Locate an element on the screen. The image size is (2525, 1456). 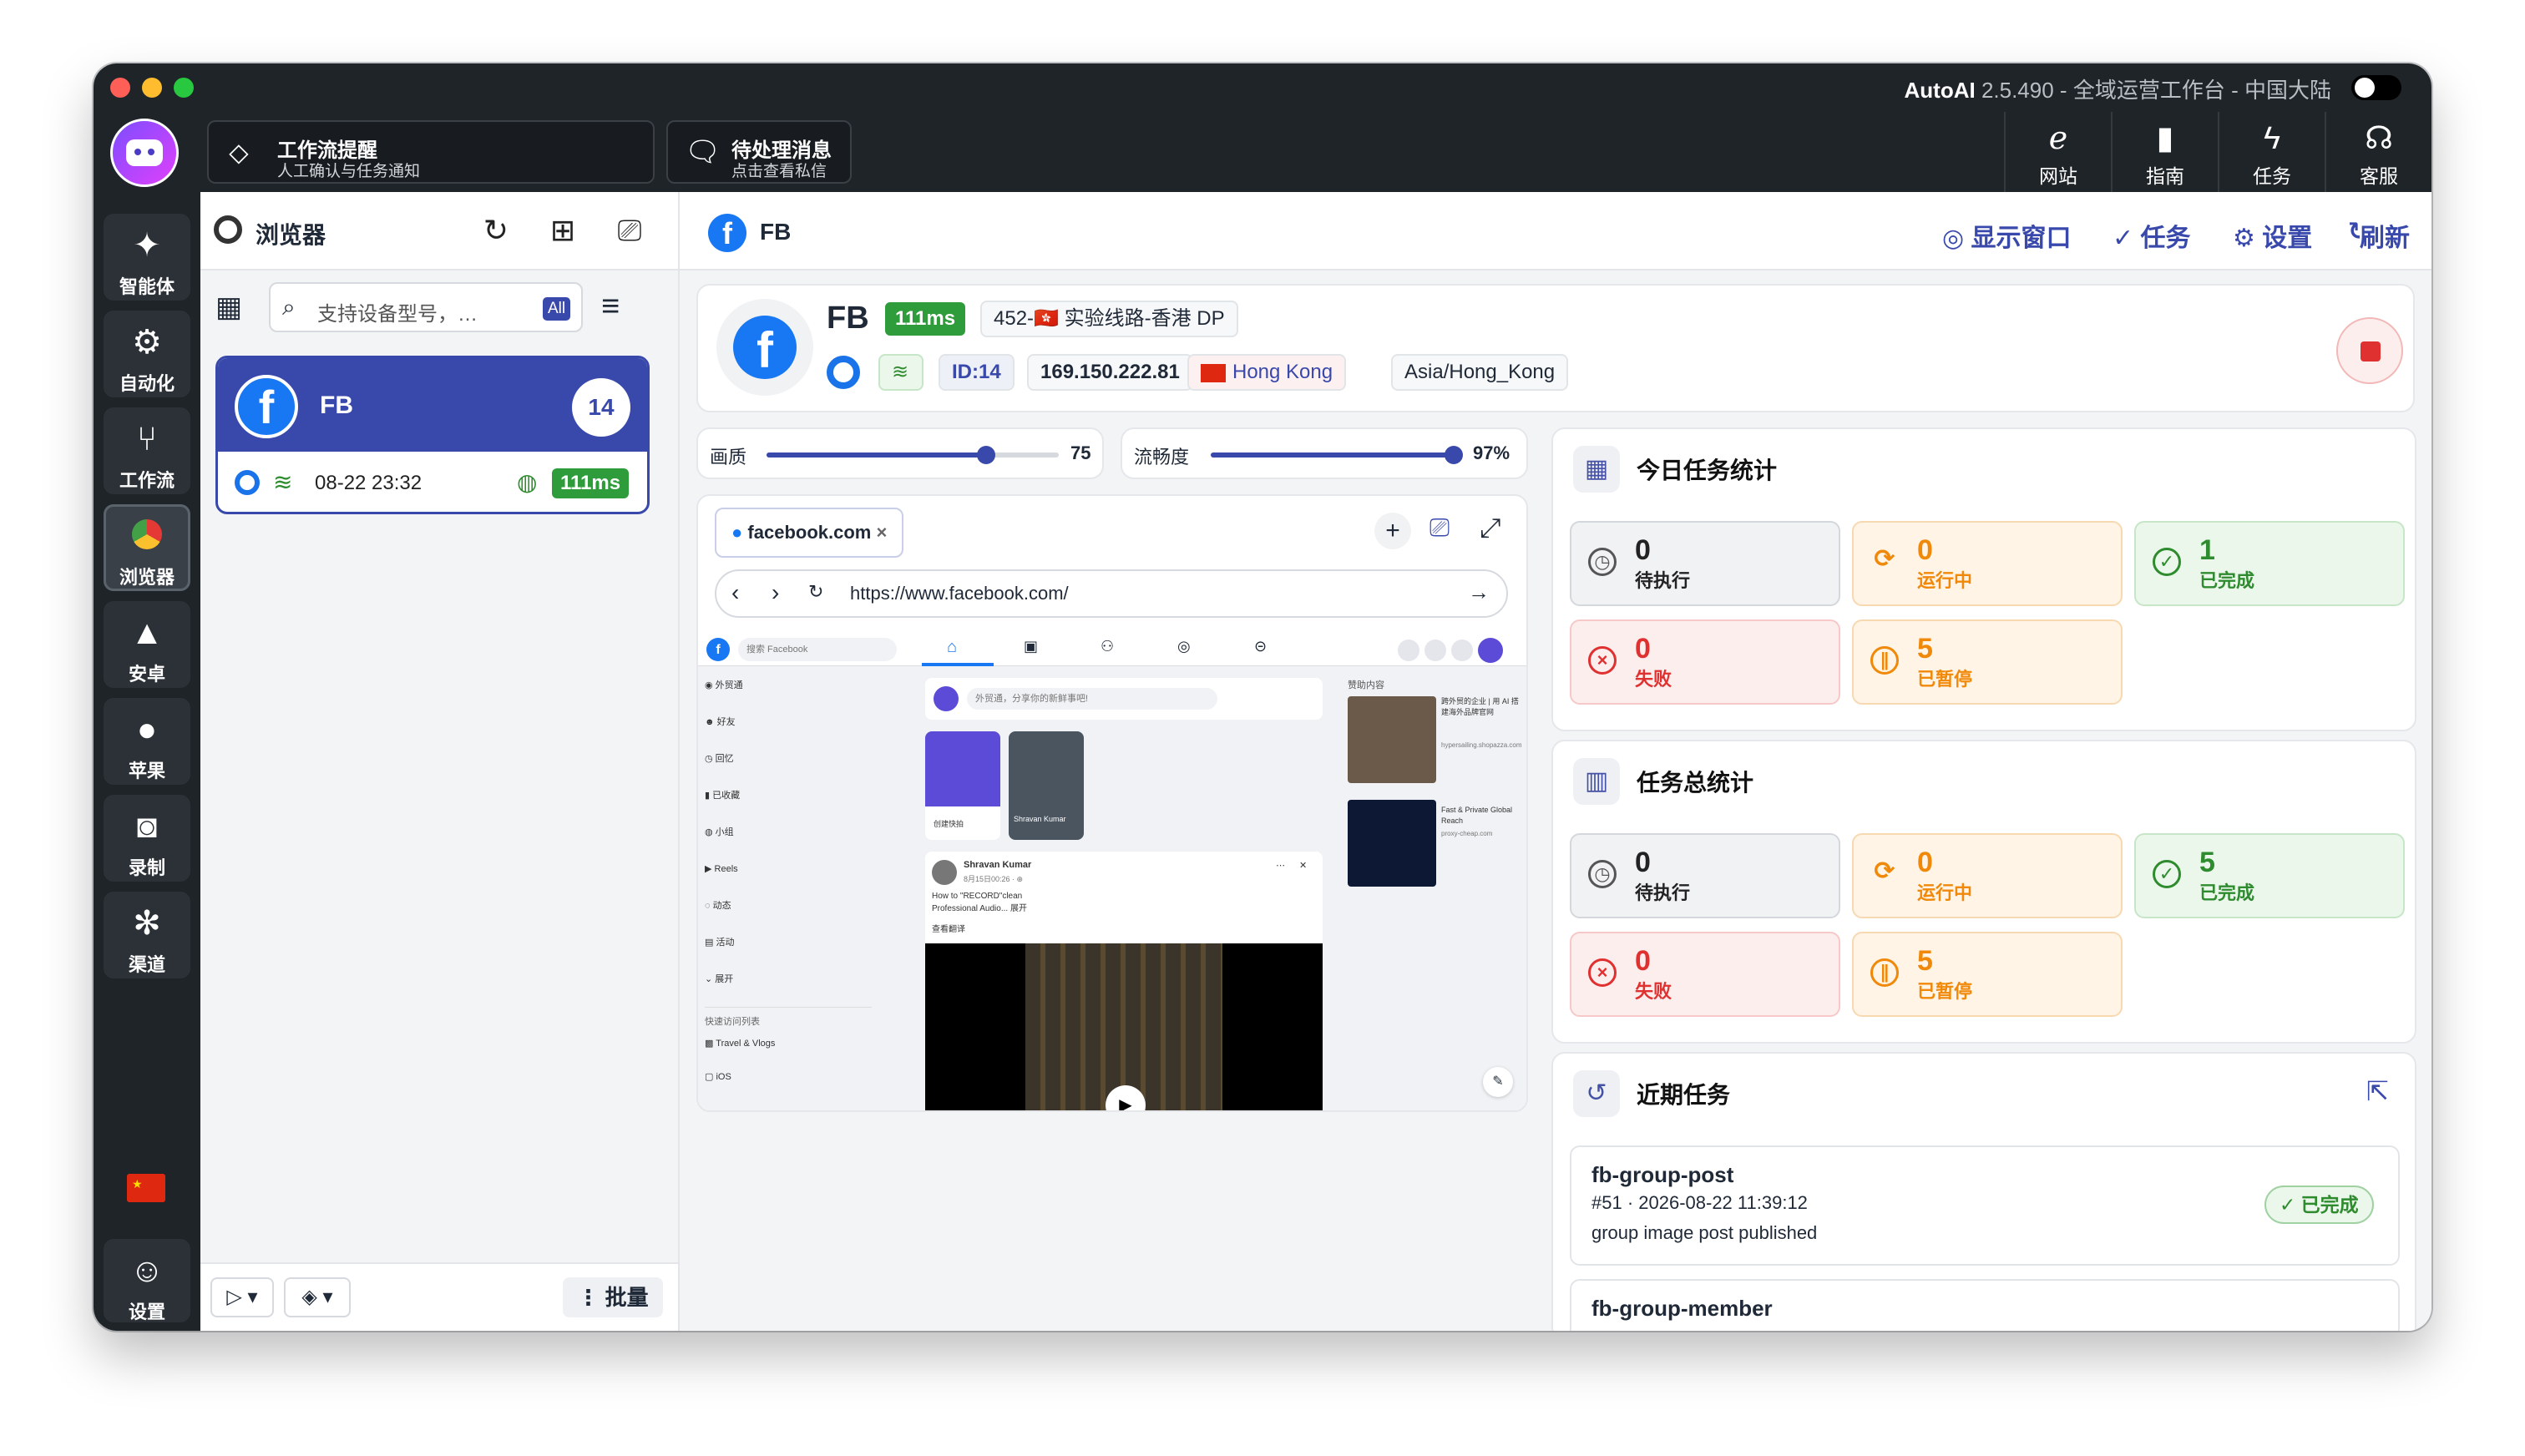
marketplace-icon: ◎ is located at coordinates (1184, 646).